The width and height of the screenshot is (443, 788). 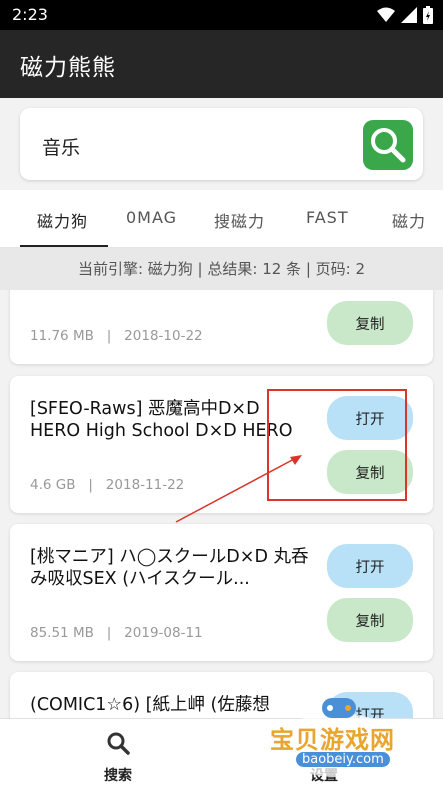 I want to click on watermark-logo: 宝贝游戏网 baobeiy.com, so click(x=337, y=735).